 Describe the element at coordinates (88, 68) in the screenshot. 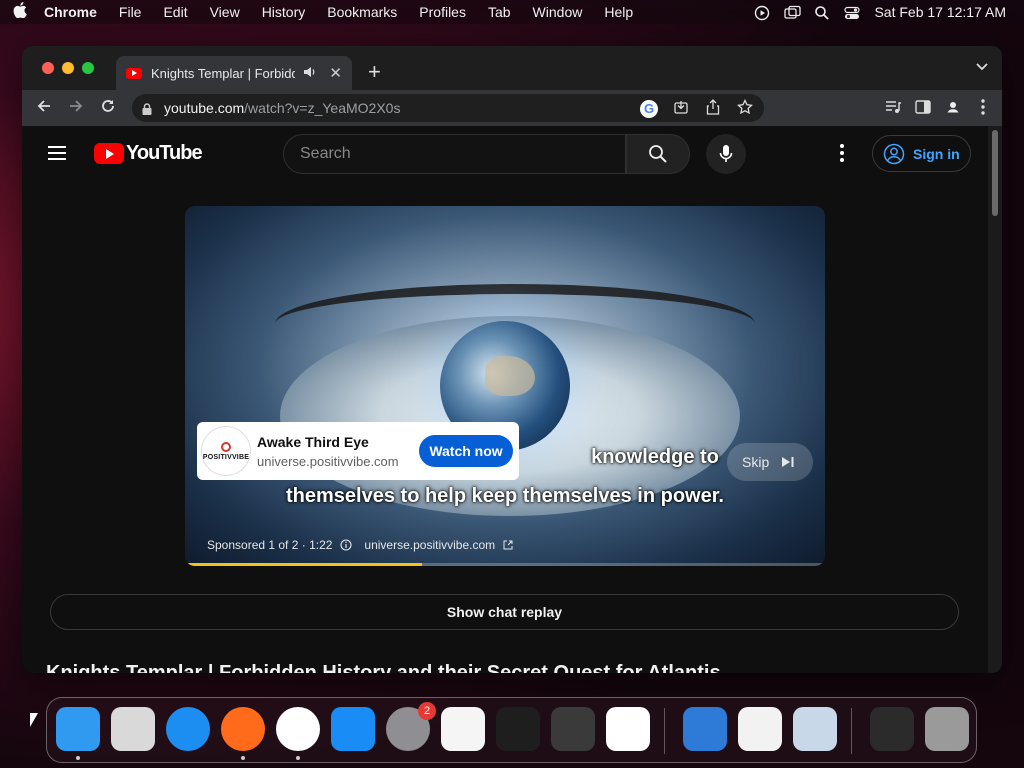

I see `zoom-window-button` at that location.